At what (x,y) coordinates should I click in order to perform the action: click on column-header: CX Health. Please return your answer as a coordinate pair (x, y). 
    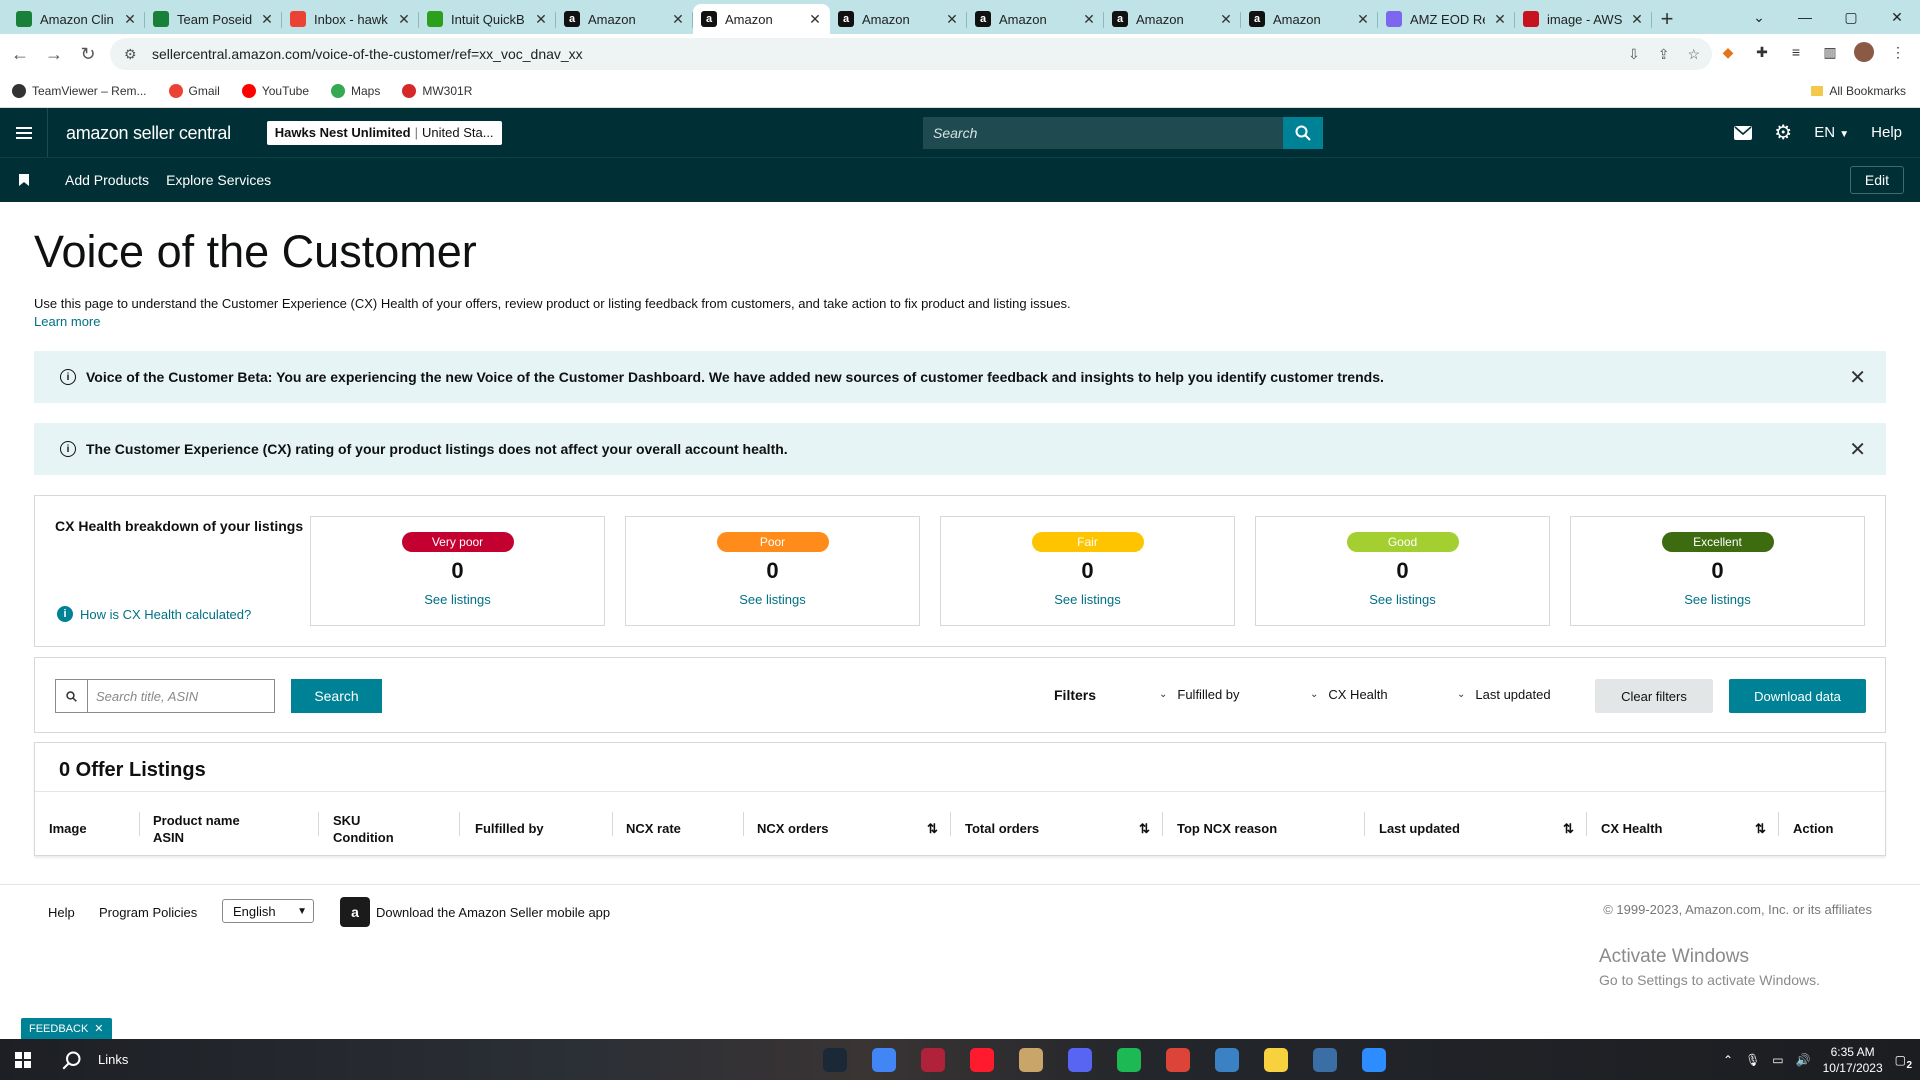
    Looking at the image, I should click on (1631, 828).